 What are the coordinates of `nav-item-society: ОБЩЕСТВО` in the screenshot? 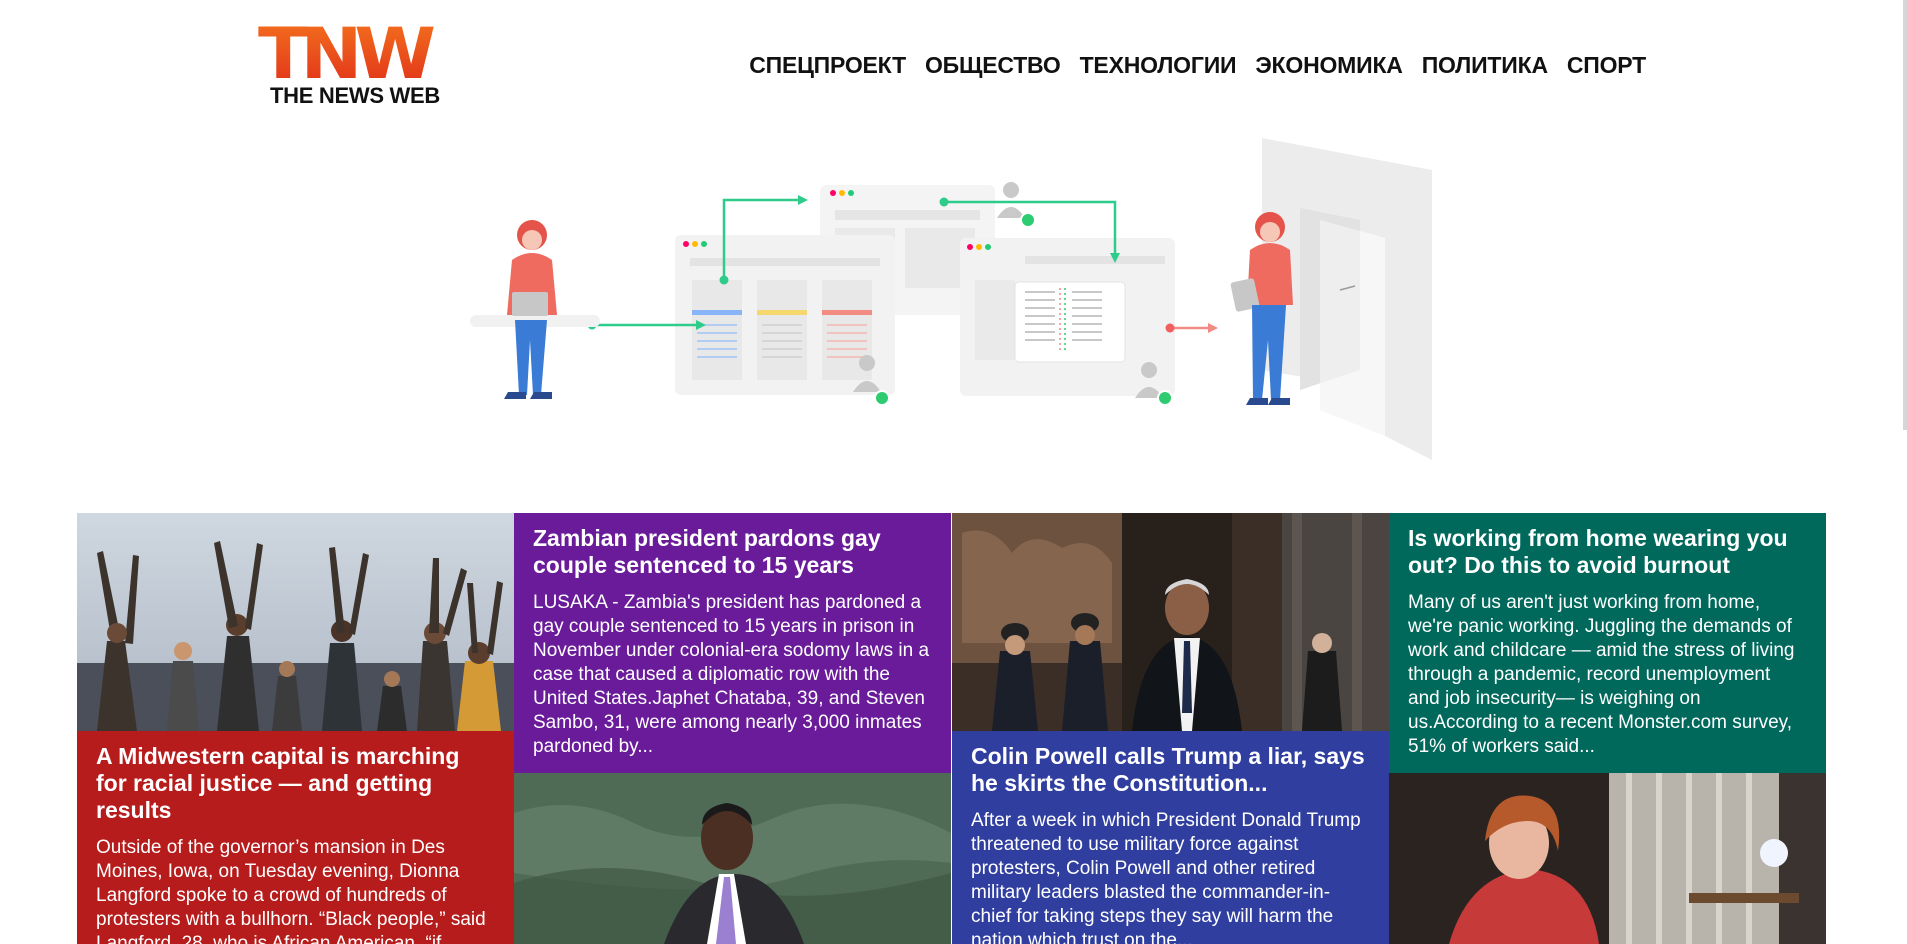 It's located at (993, 65).